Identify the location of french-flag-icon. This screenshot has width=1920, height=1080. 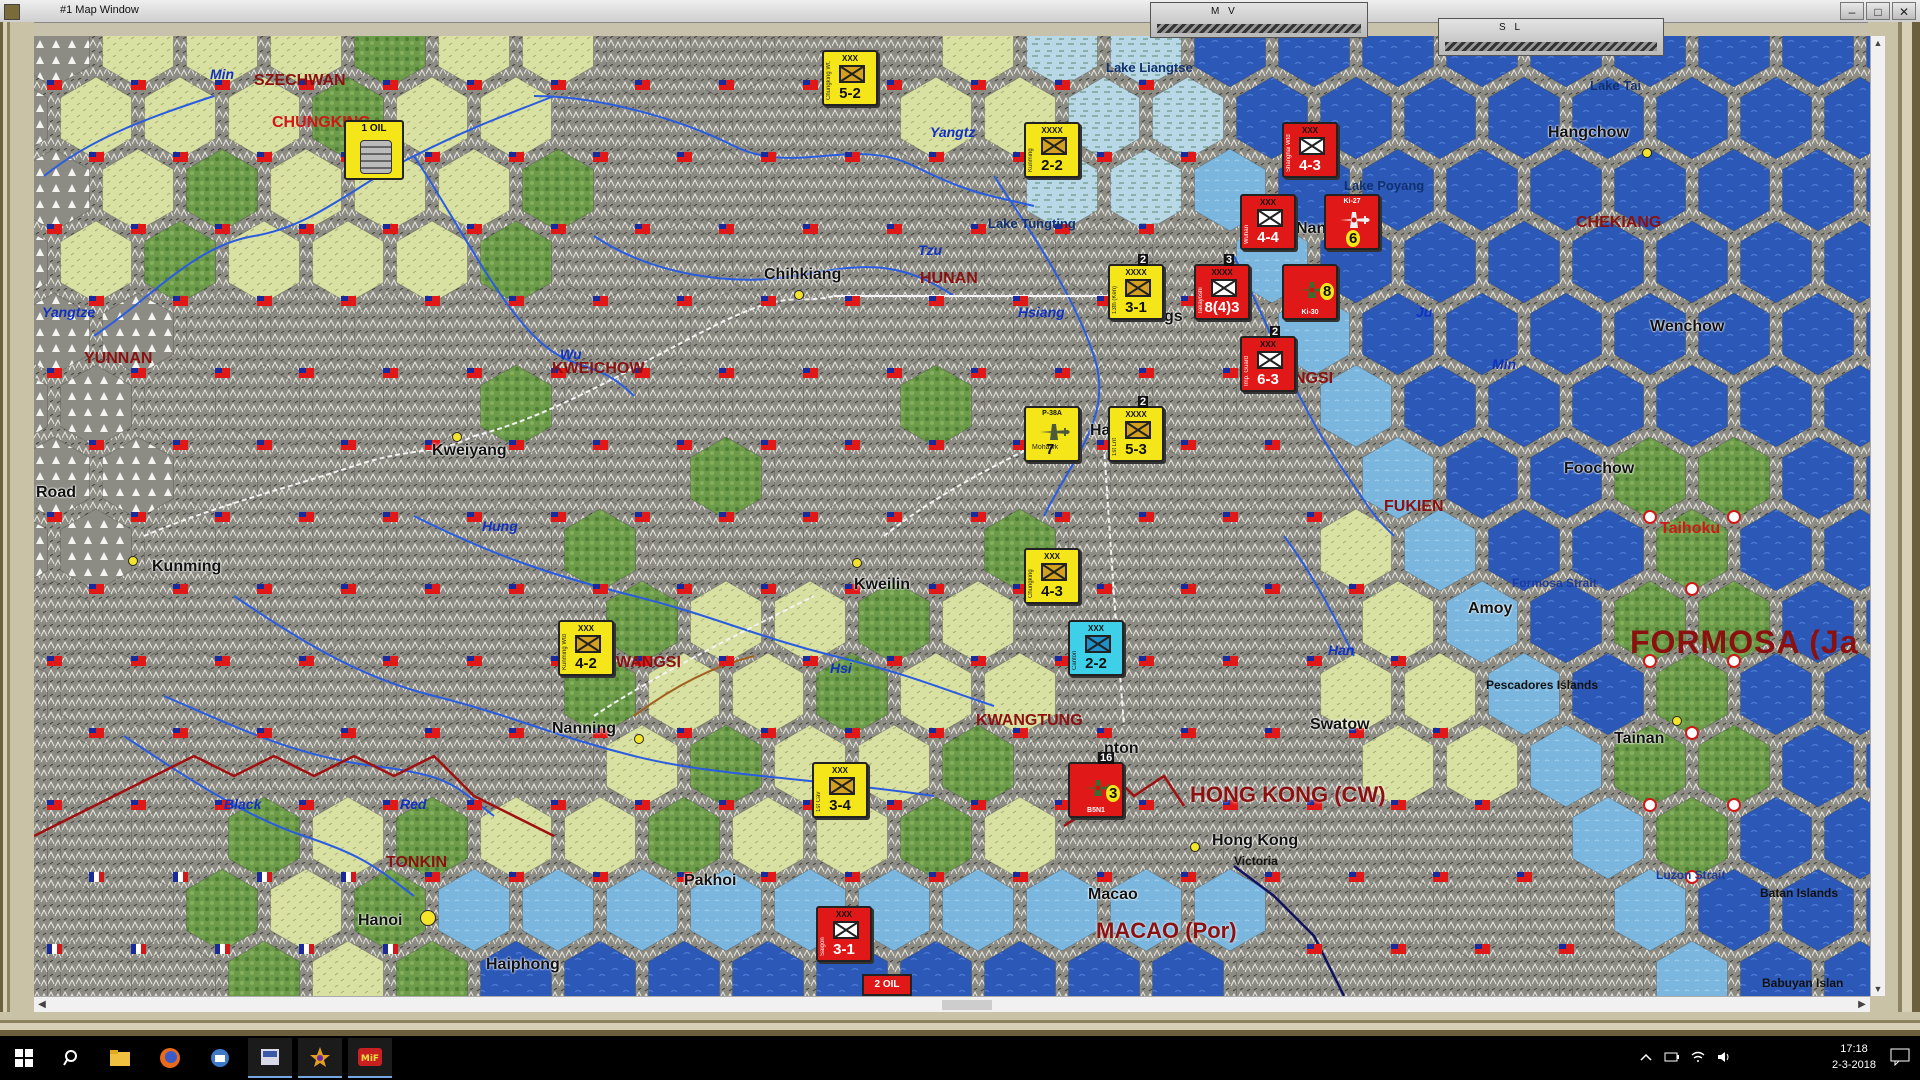
(96, 877).